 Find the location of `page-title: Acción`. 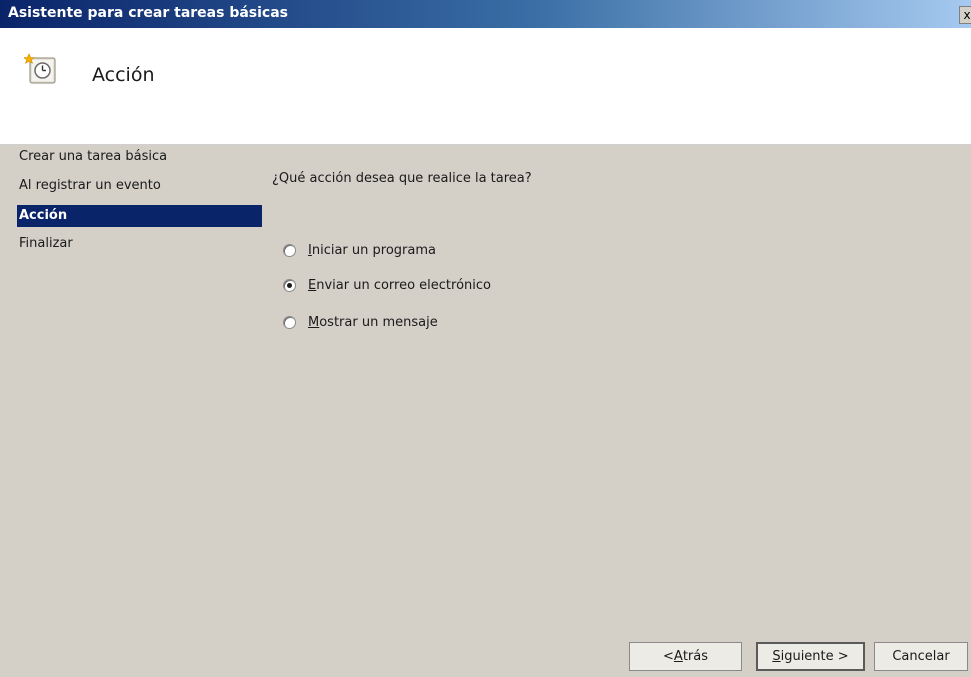

page-title: Acción is located at coordinates (123, 75).